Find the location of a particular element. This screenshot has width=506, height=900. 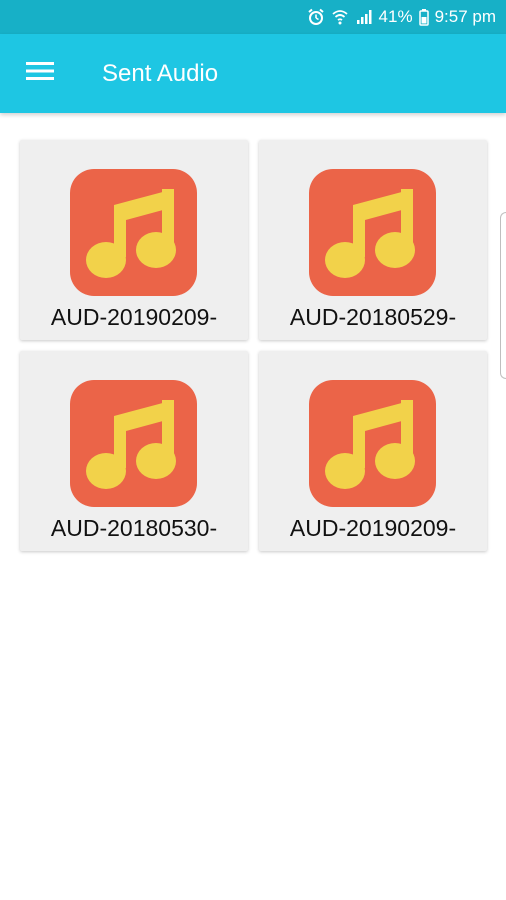

battery-icon is located at coordinates (423, 17).